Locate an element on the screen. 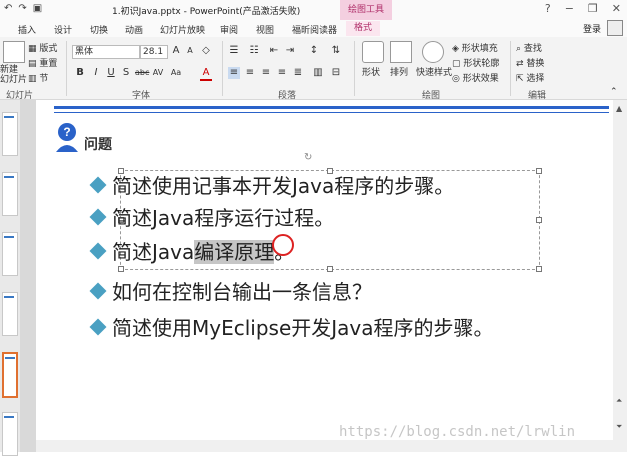  shadow-icon: S is located at coordinates (126, 73).